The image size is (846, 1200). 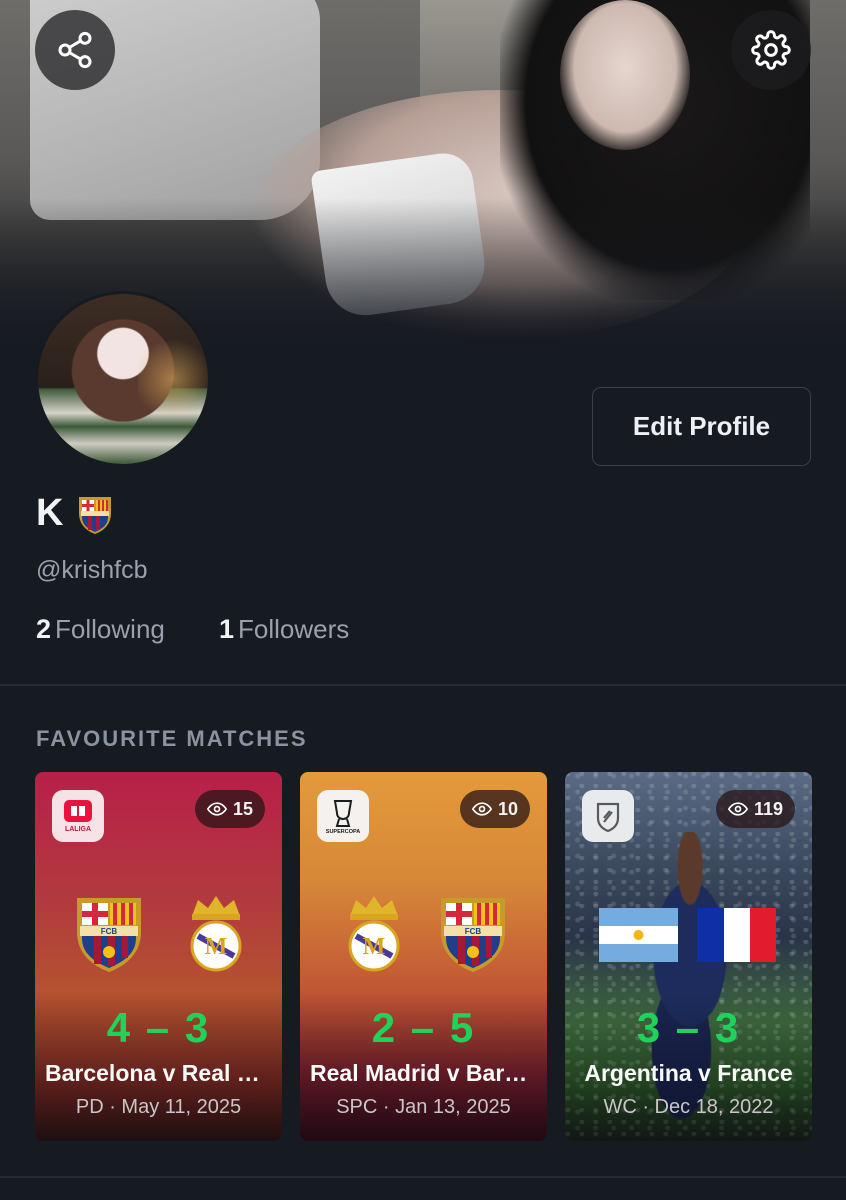 What do you see at coordinates (423, 1027) in the screenshot?
I see `match-score: 2 – 5` at bounding box center [423, 1027].